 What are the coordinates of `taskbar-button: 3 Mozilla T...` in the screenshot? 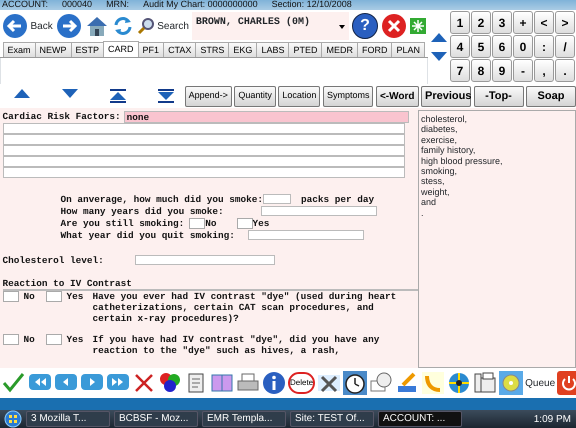 It's located at (68, 419).